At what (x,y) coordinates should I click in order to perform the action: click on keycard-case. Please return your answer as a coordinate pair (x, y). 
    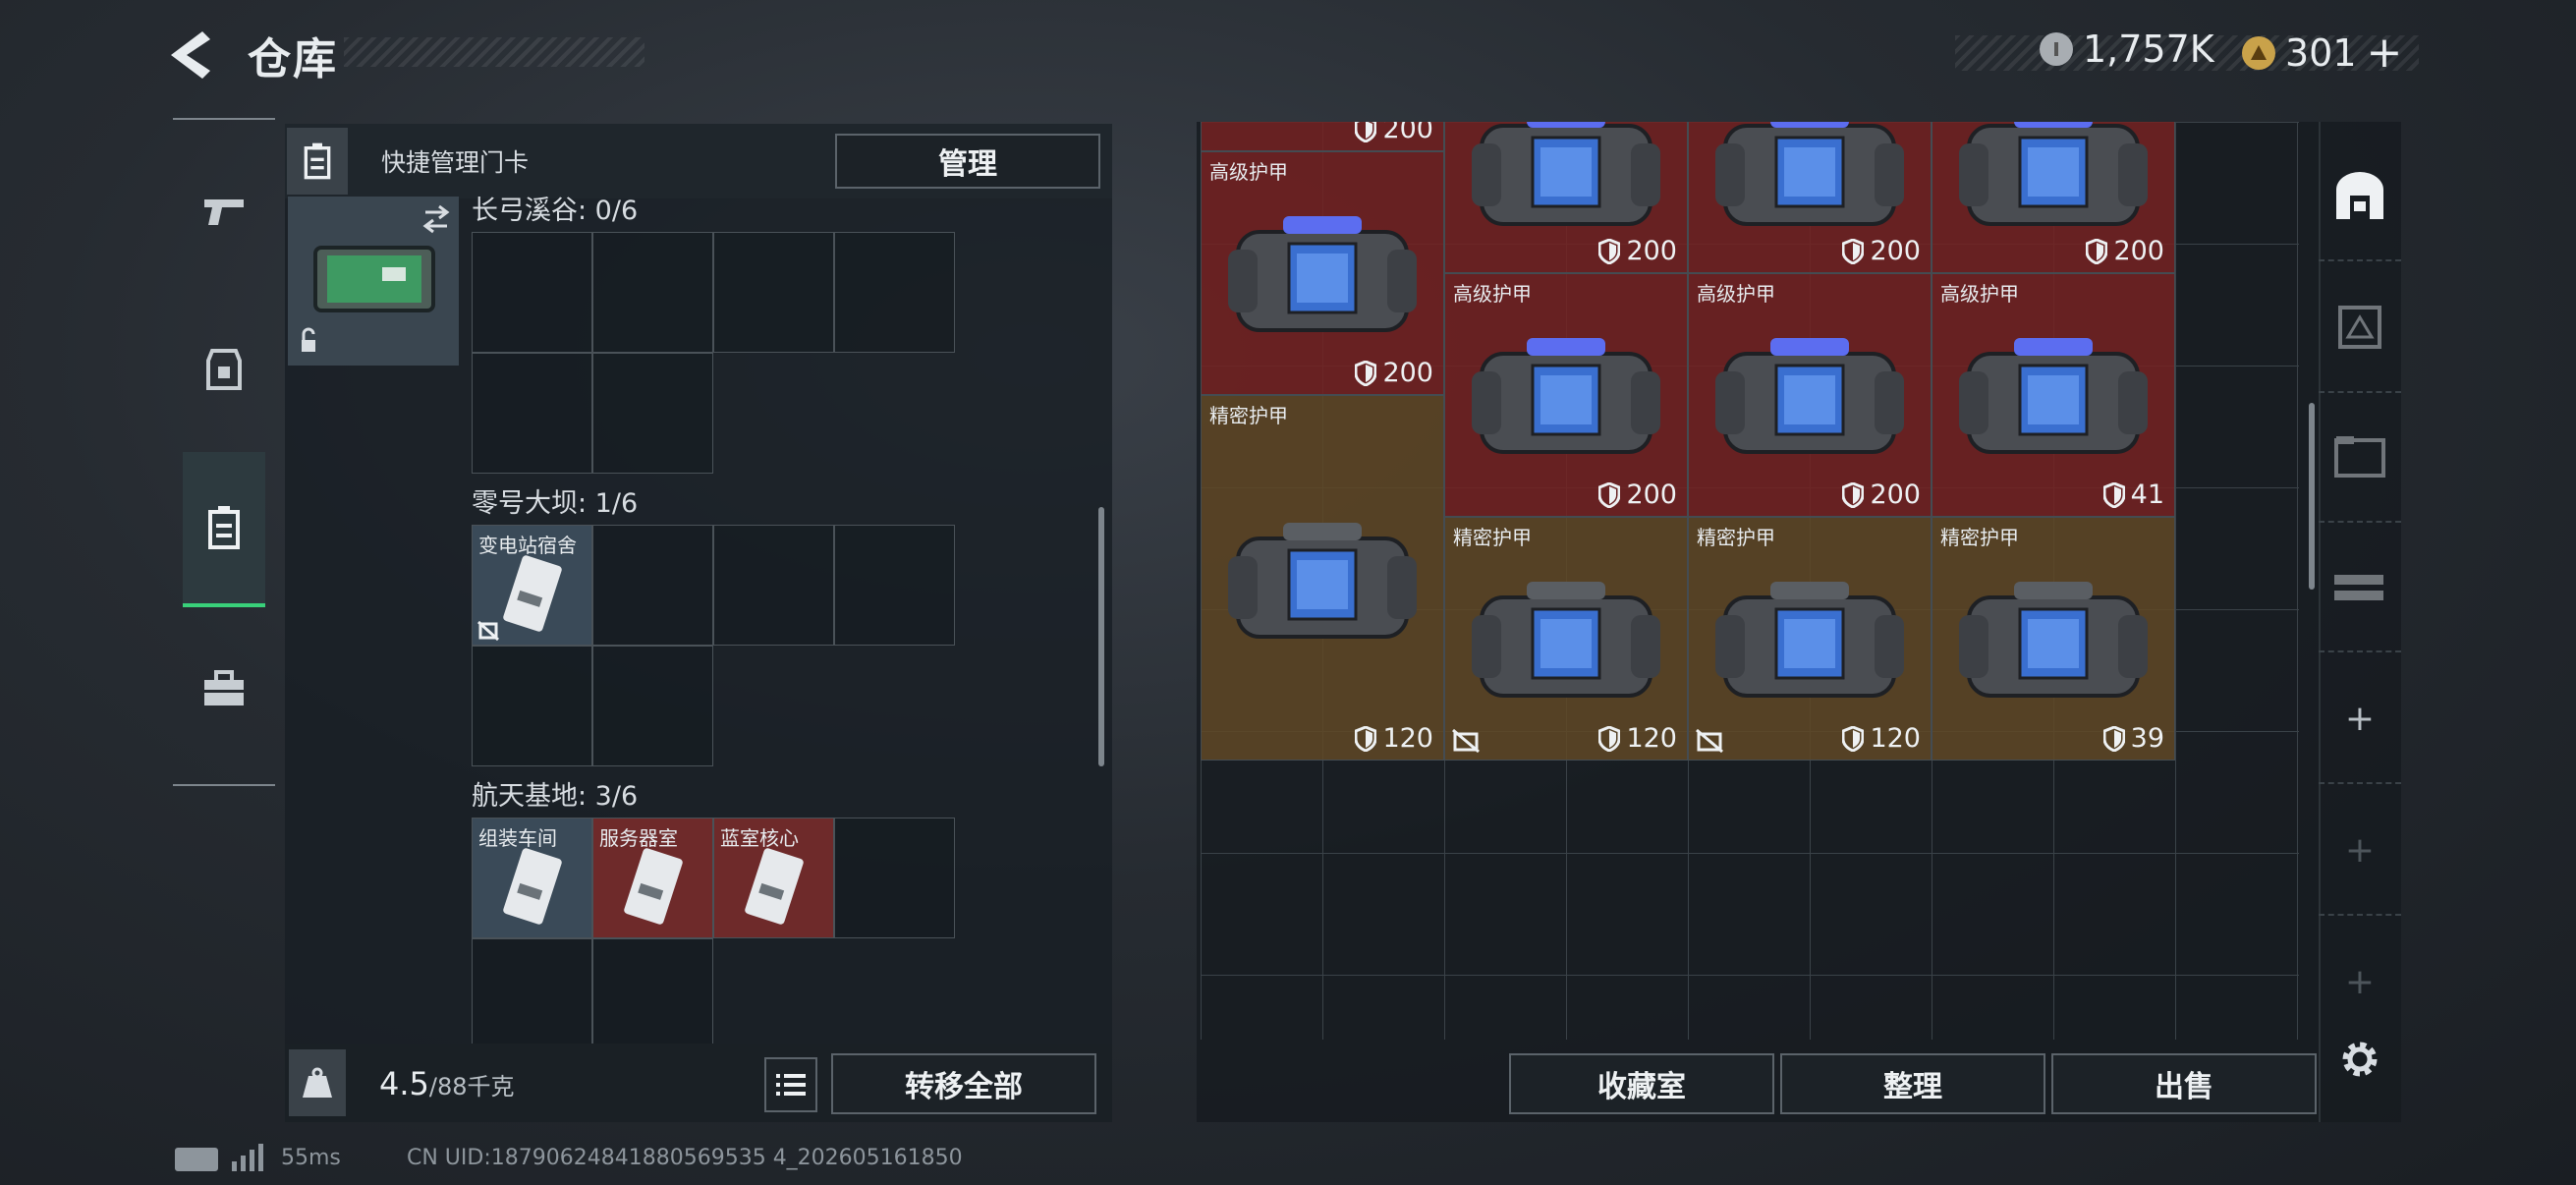
    Looking at the image, I should click on (373, 282).